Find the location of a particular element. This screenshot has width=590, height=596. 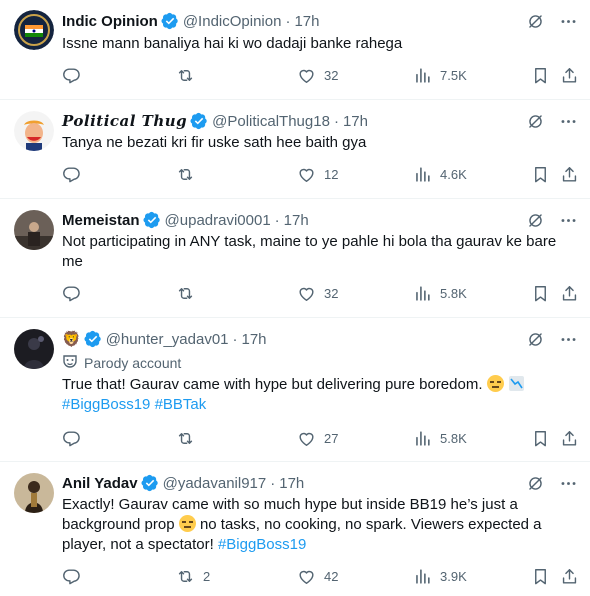

tweet-actions: 2 42 3.9K is located at coordinates (322, 577).